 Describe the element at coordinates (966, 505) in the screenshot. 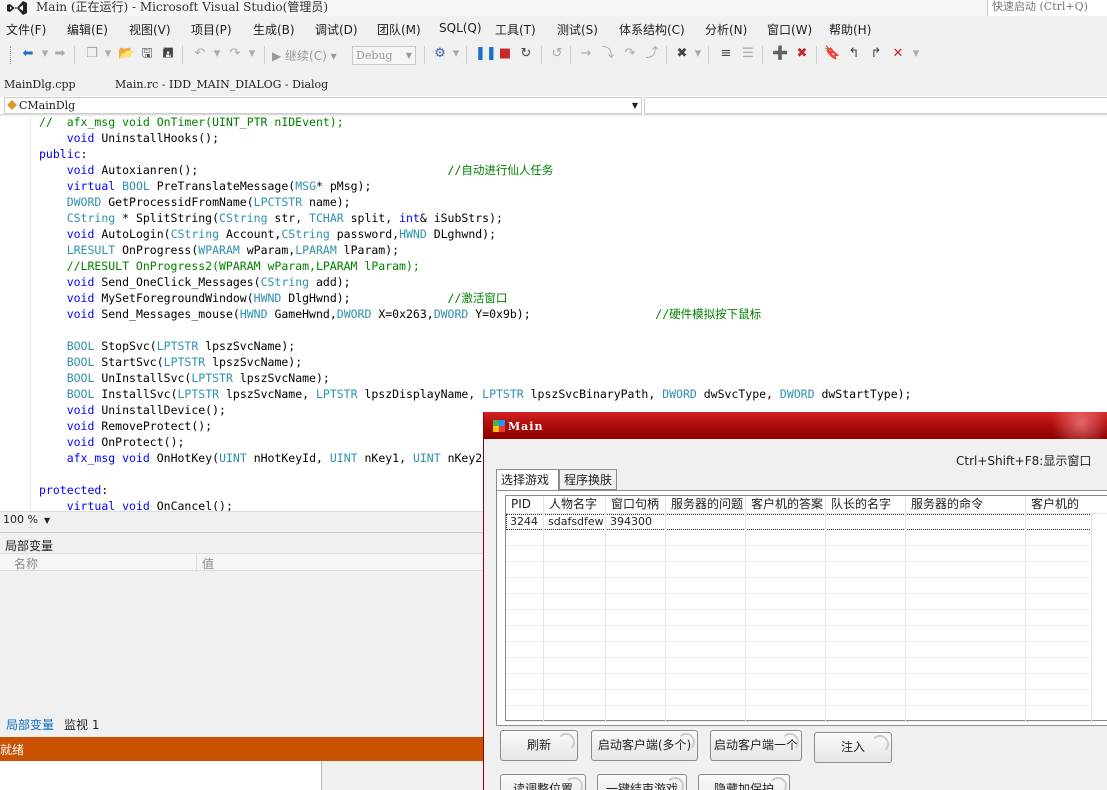

I see `column-server-command: 服务器的命令` at that location.